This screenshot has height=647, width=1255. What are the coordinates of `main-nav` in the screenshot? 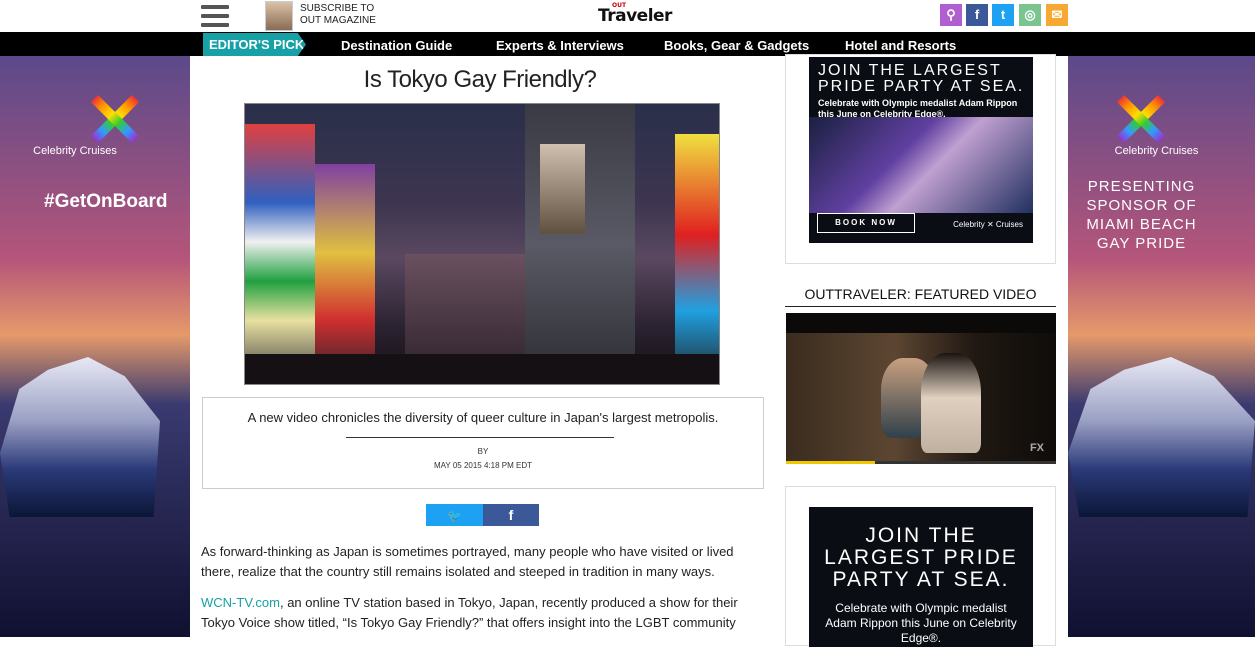 It's located at (627, 44).